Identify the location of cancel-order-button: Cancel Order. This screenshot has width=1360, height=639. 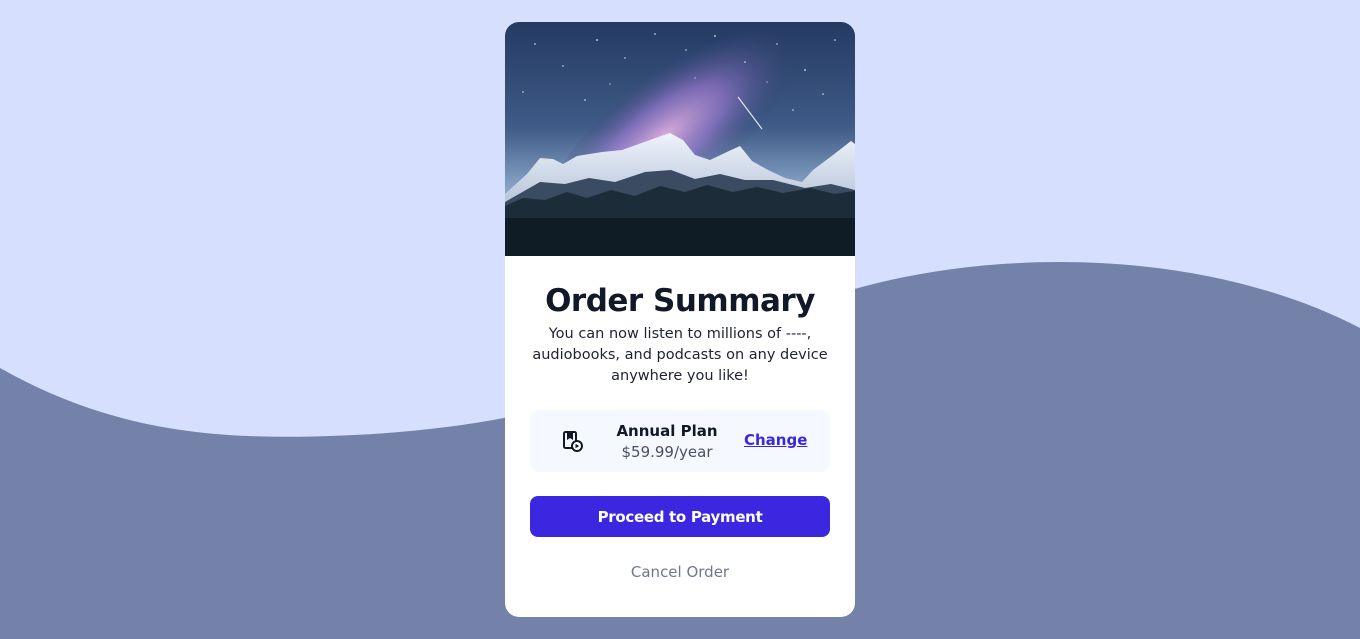
(680, 572).